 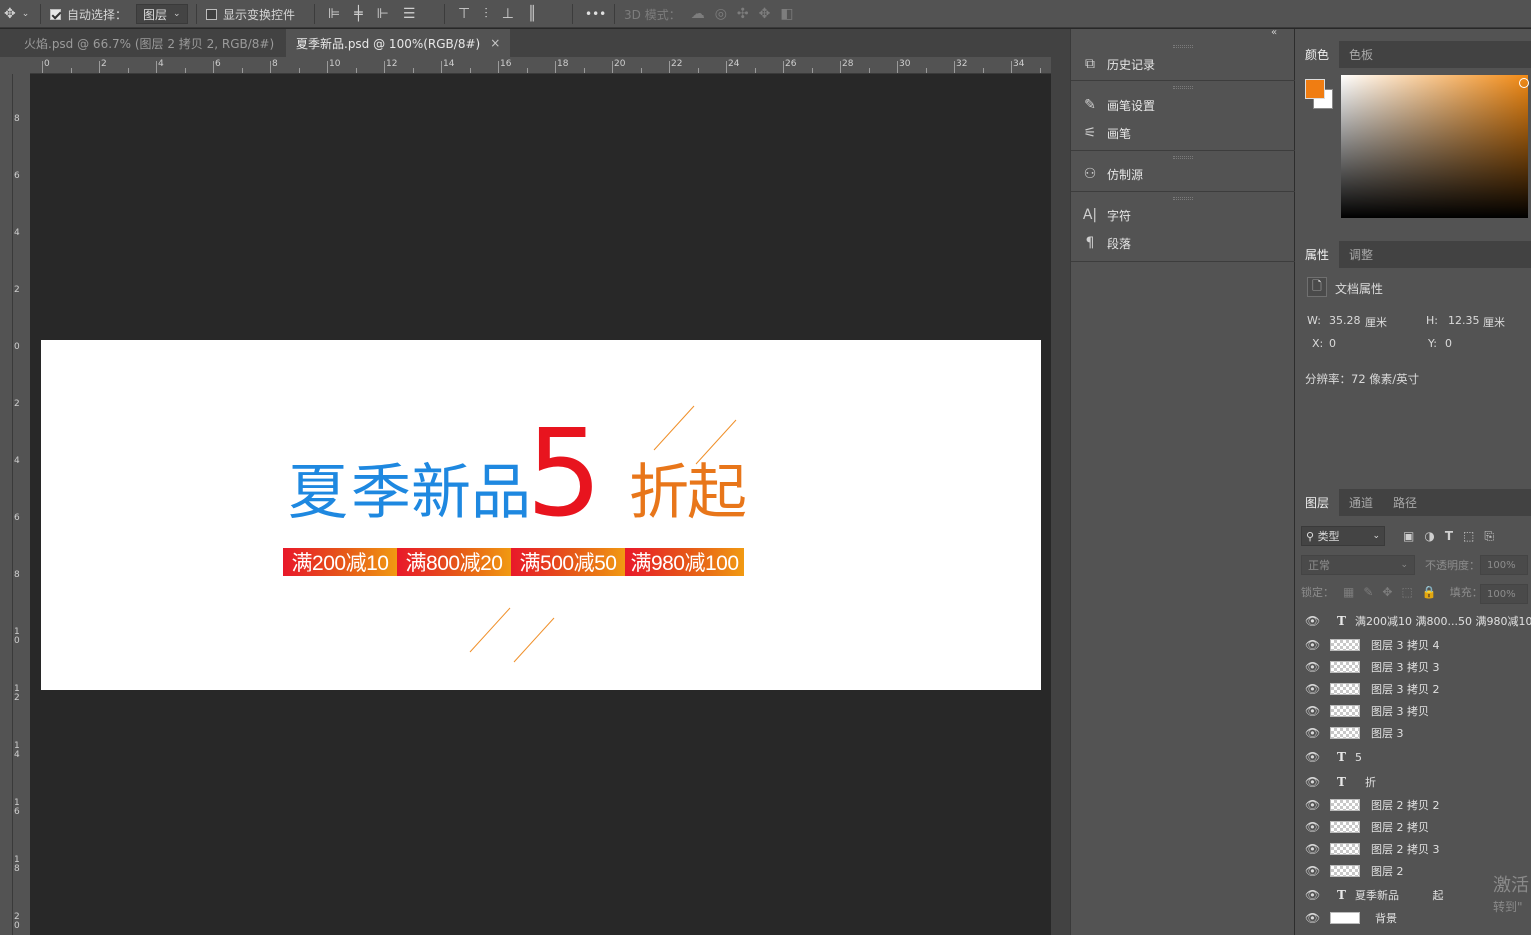 I want to click on tab-layers: 图层, so click(x=1317, y=502).